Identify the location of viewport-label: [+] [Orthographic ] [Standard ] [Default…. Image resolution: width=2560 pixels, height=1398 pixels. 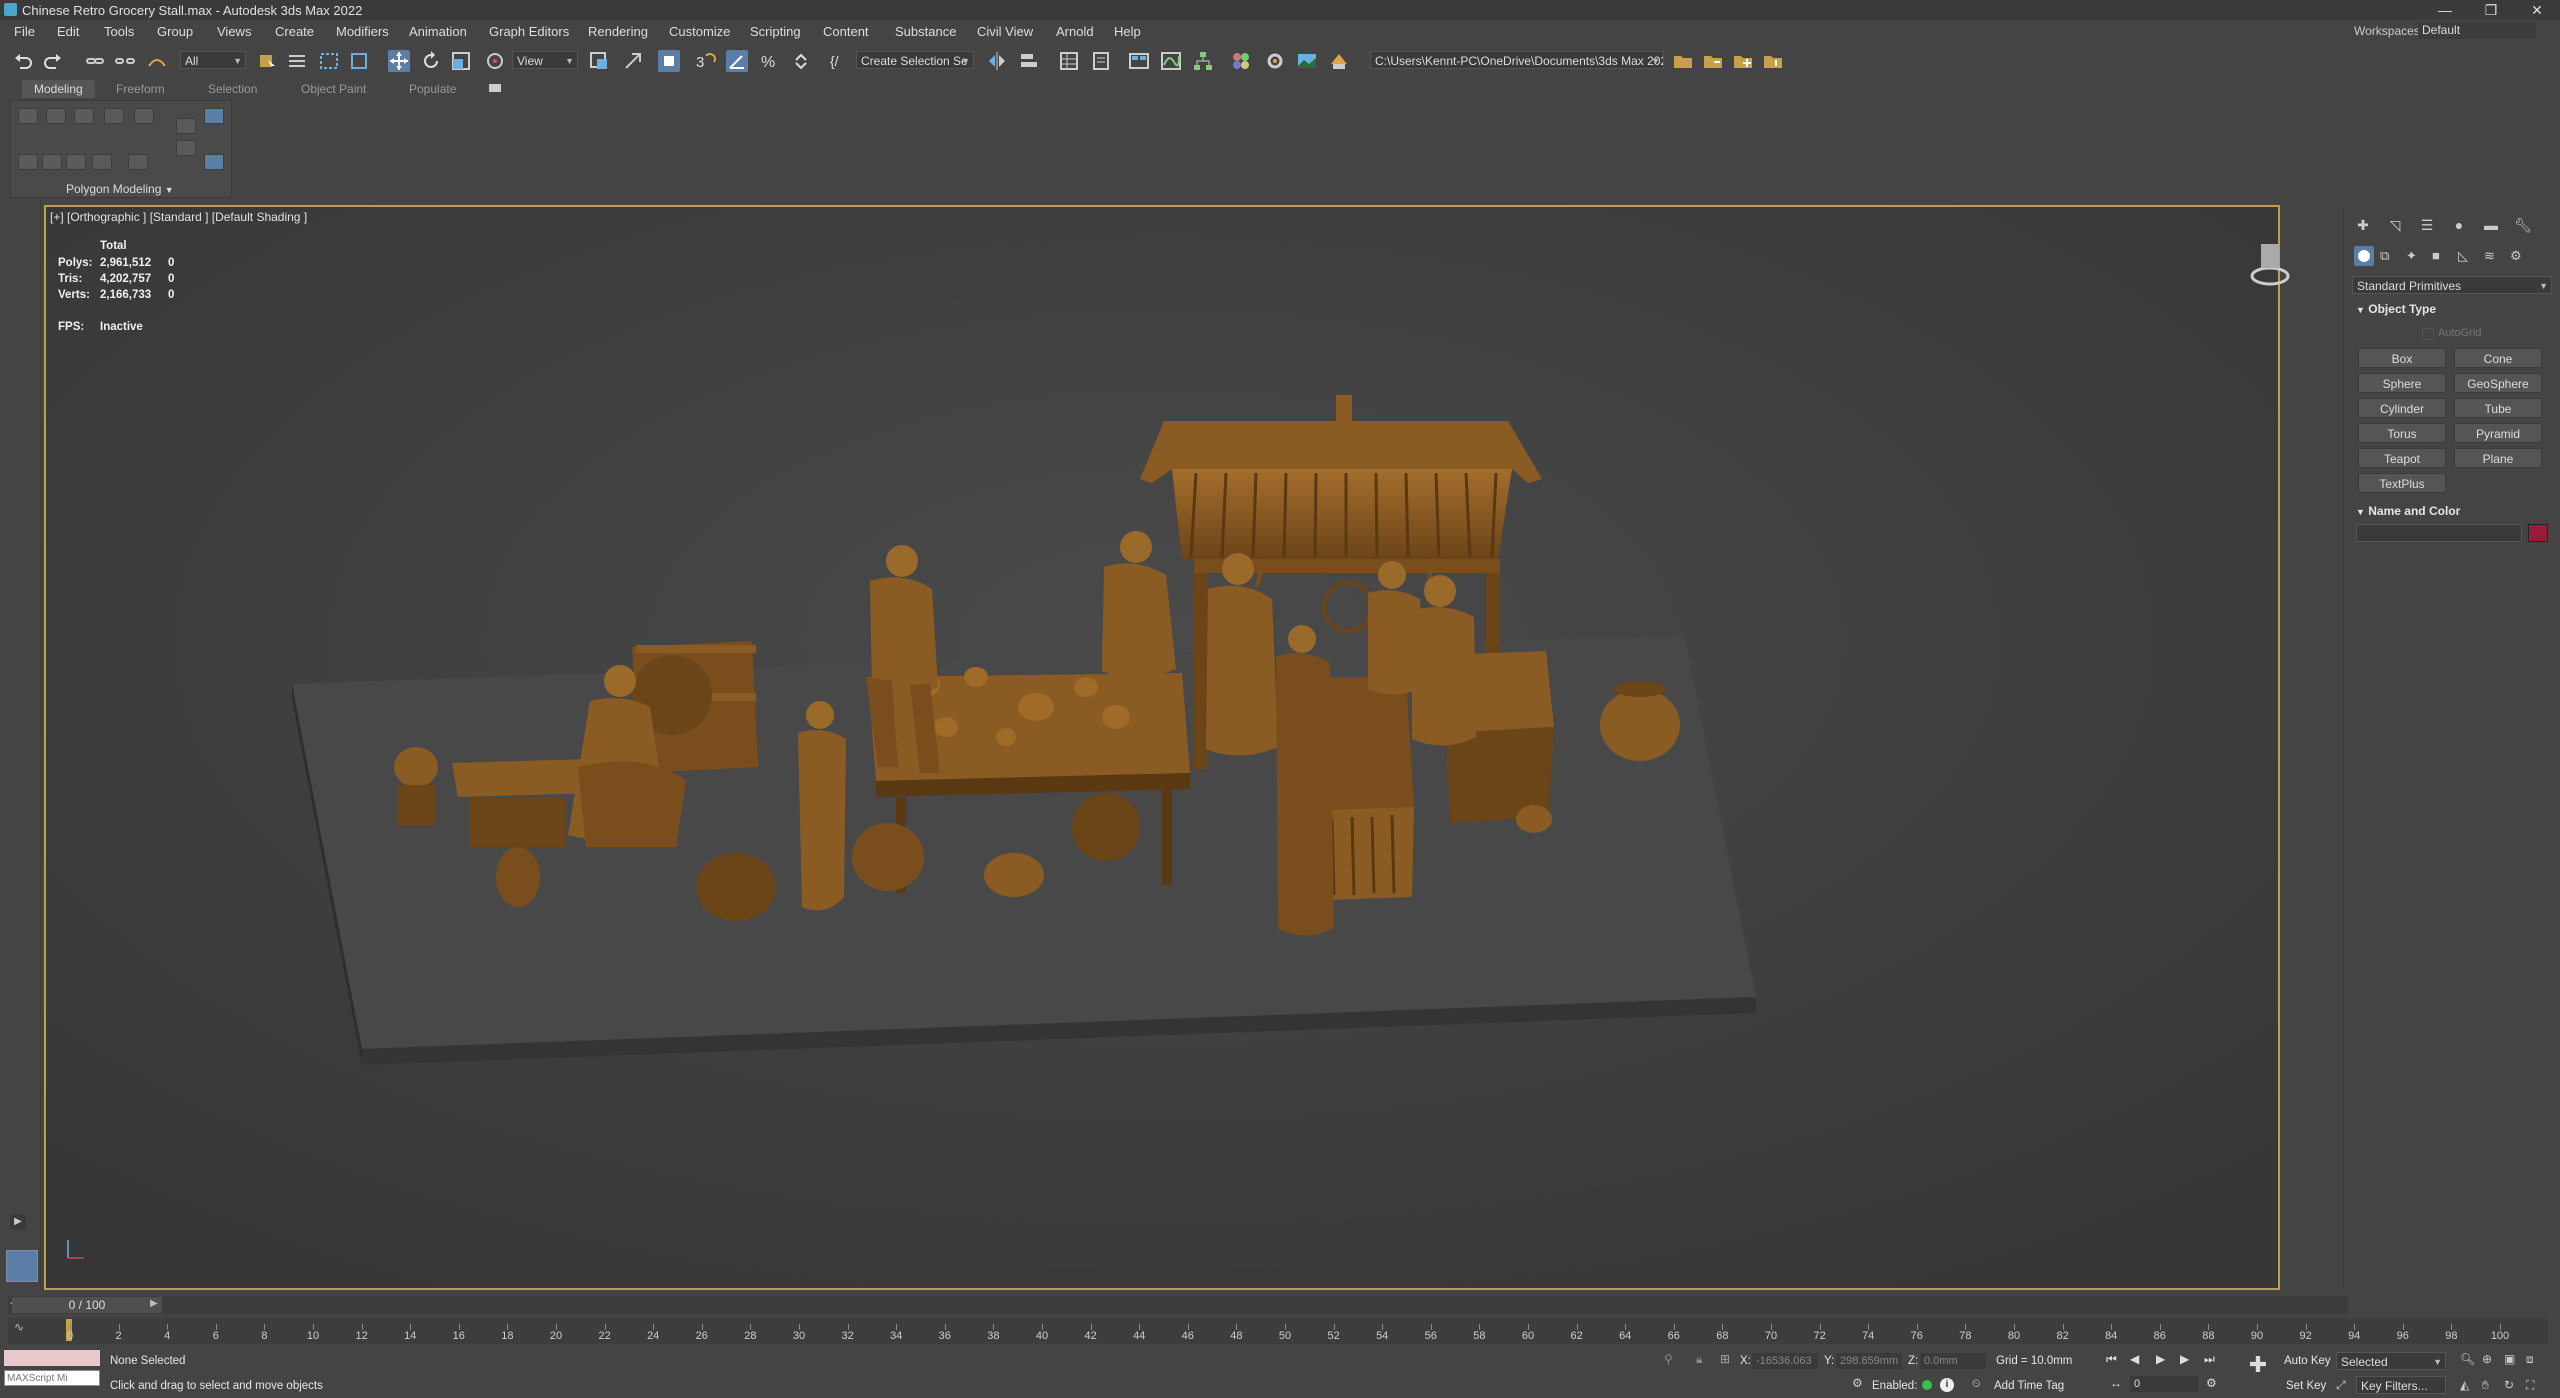
(178, 217).